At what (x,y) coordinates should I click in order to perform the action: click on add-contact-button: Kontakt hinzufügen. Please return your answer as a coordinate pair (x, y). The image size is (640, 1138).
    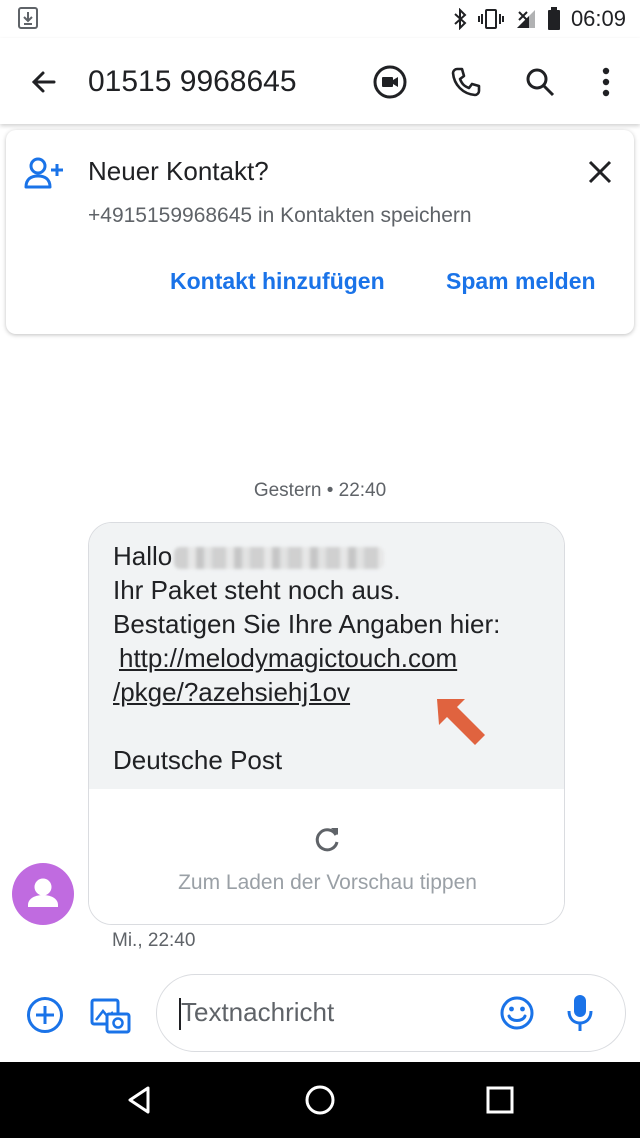
    Looking at the image, I should click on (277, 281).